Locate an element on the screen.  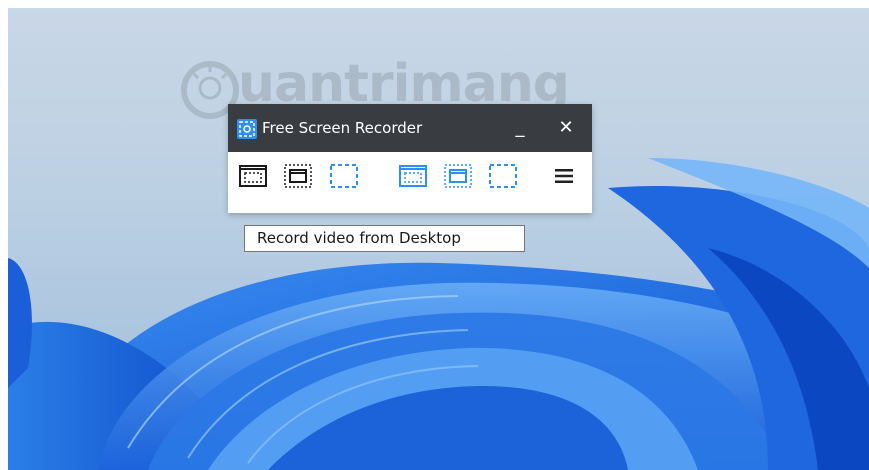
record-window-video-button is located at coordinates (298, 176).